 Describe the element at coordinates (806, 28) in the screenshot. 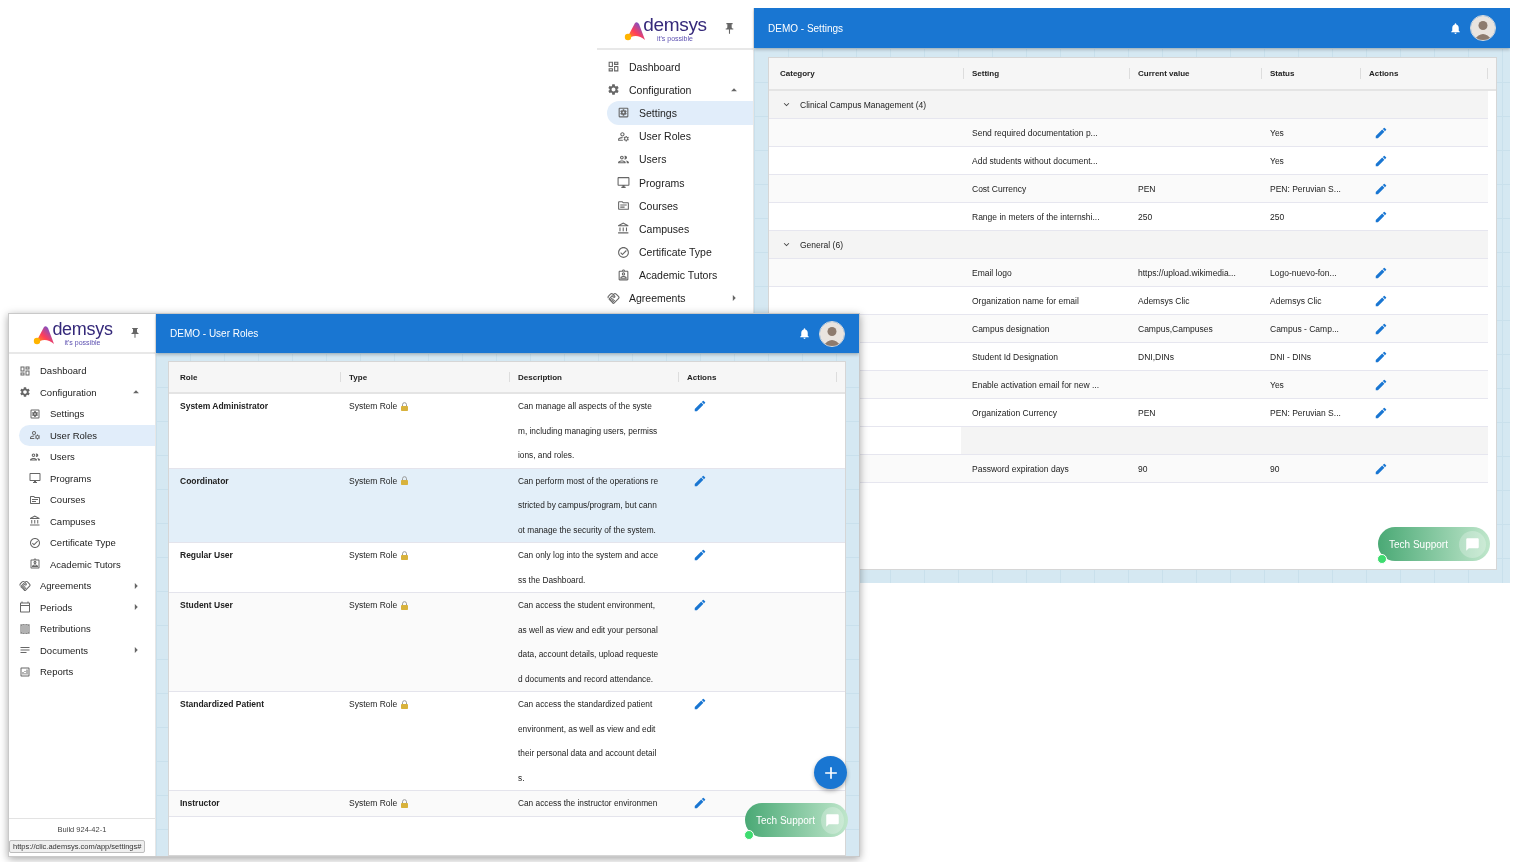

I see `page-title: DEMO - Settings` at that location.